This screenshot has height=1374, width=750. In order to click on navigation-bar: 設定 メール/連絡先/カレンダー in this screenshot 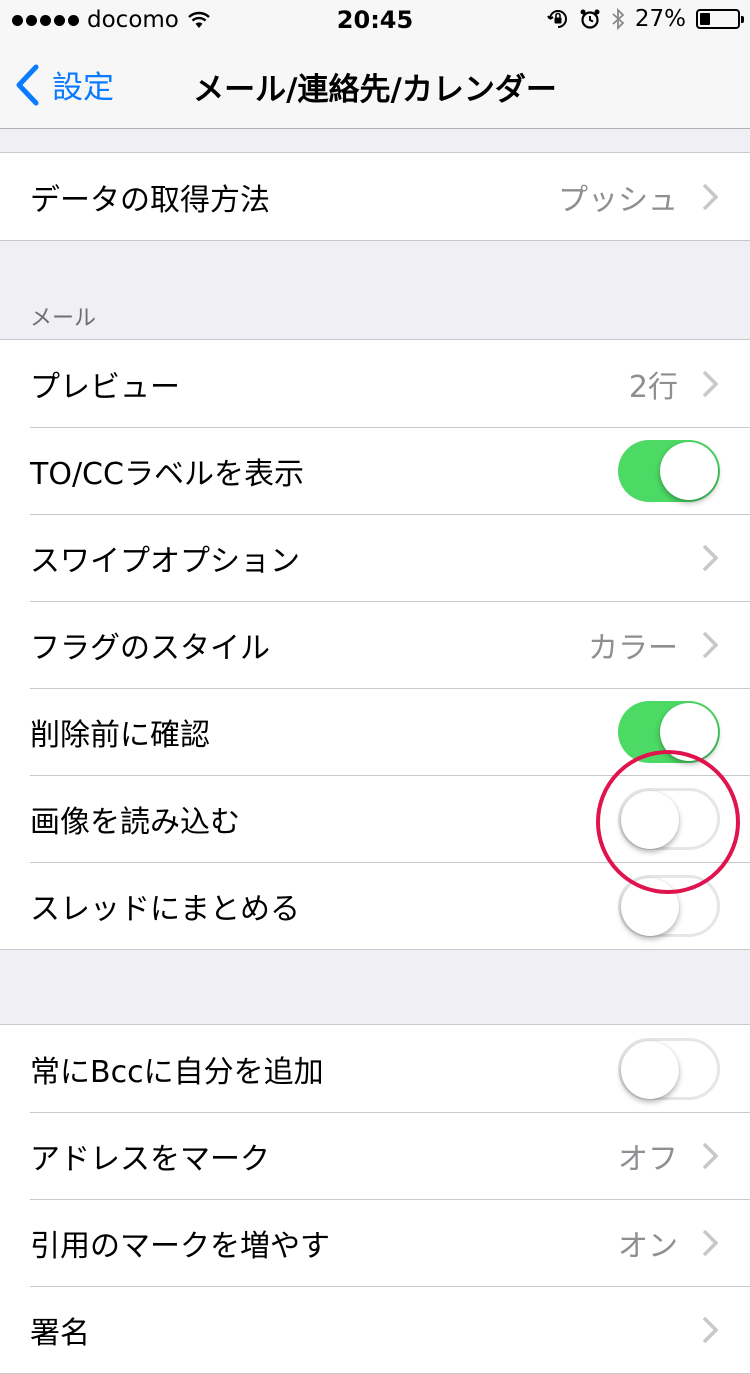, I will do `click(375, 84)`.